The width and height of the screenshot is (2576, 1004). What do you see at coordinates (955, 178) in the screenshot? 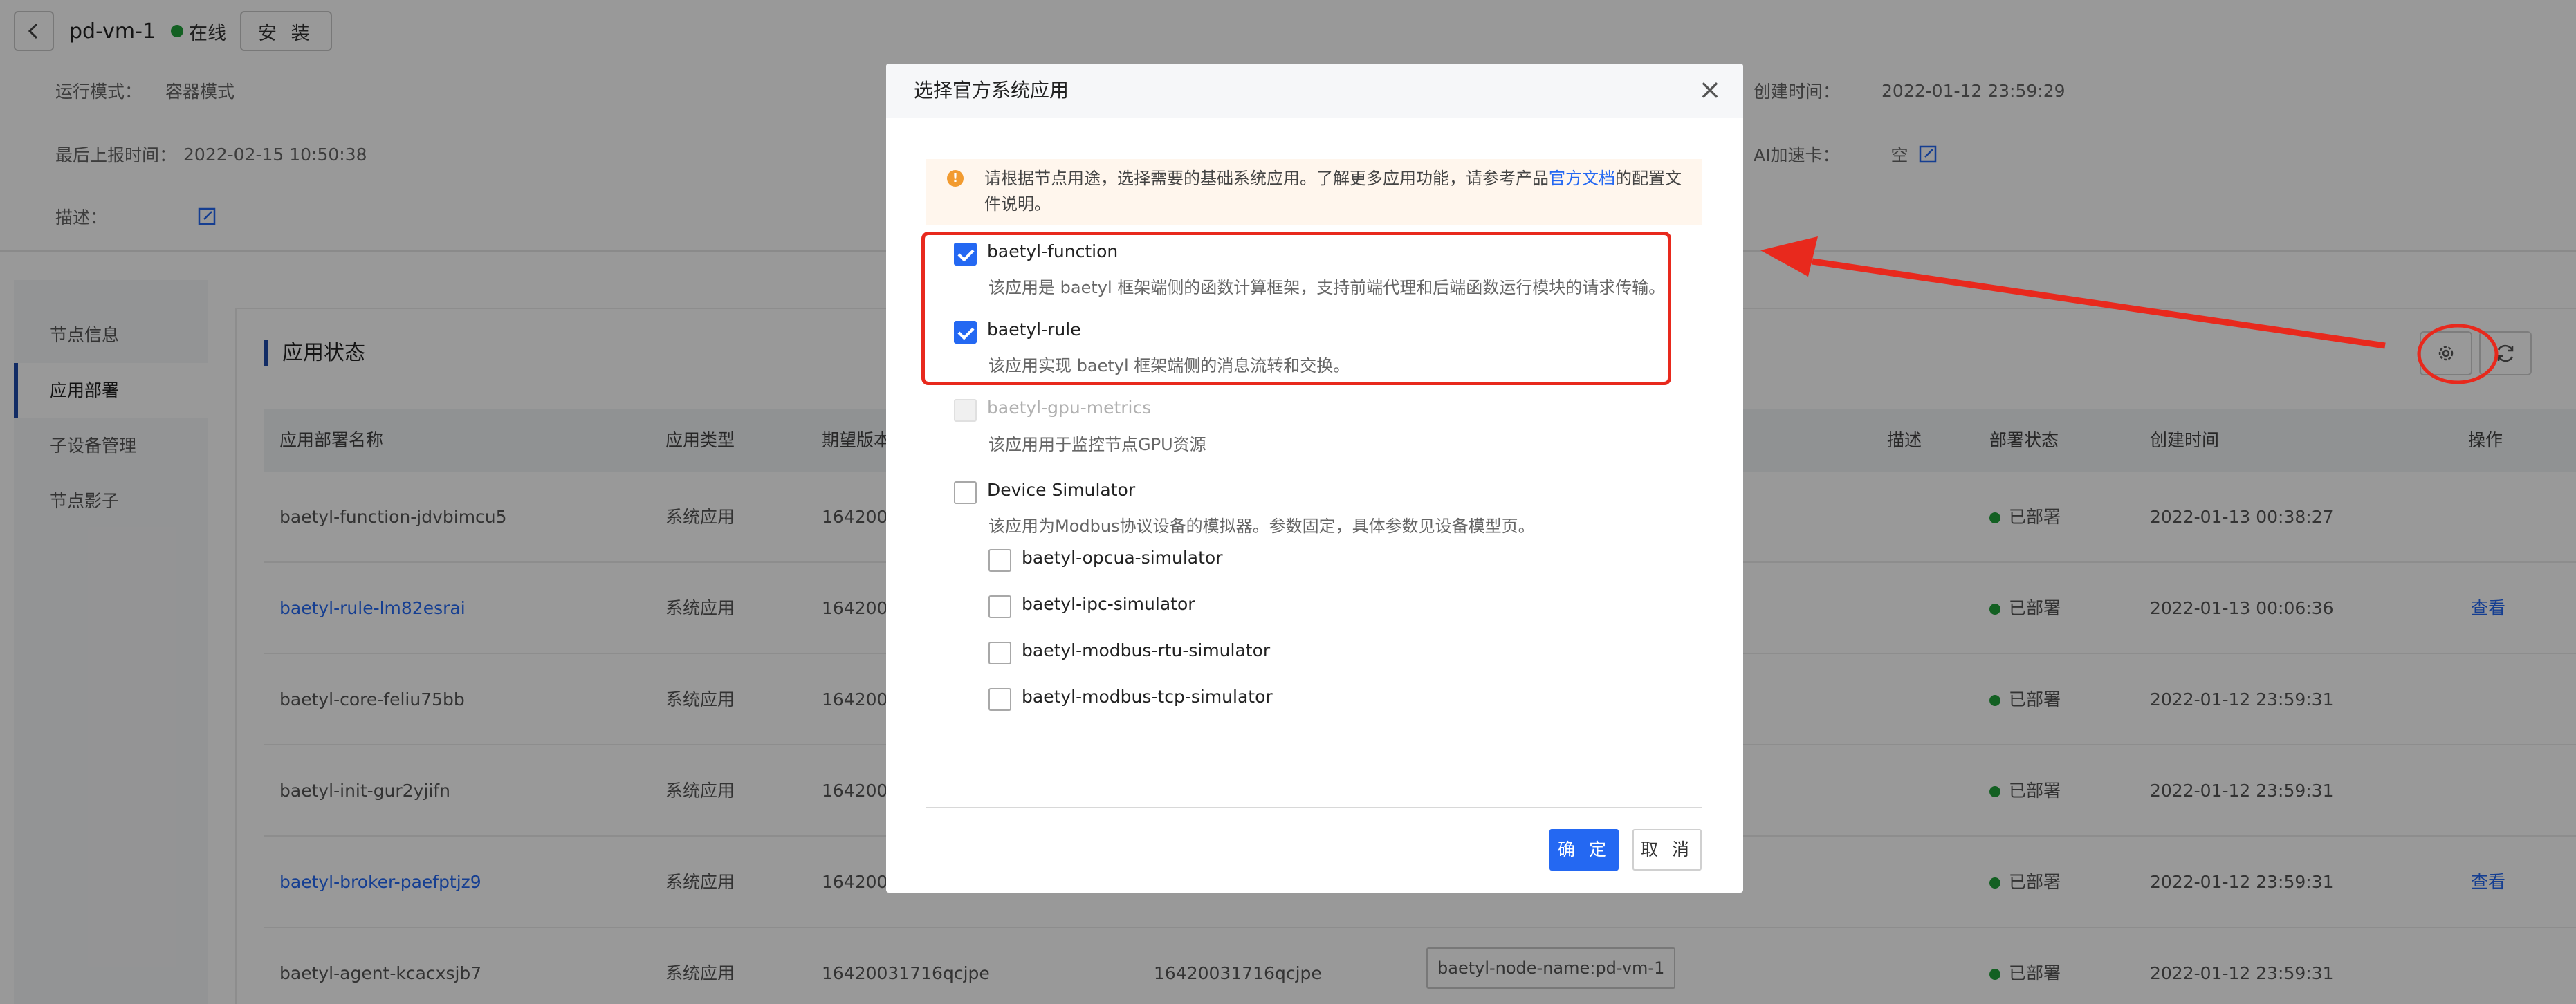
I see `warning-icon: !` at bounding box center [955, 178].